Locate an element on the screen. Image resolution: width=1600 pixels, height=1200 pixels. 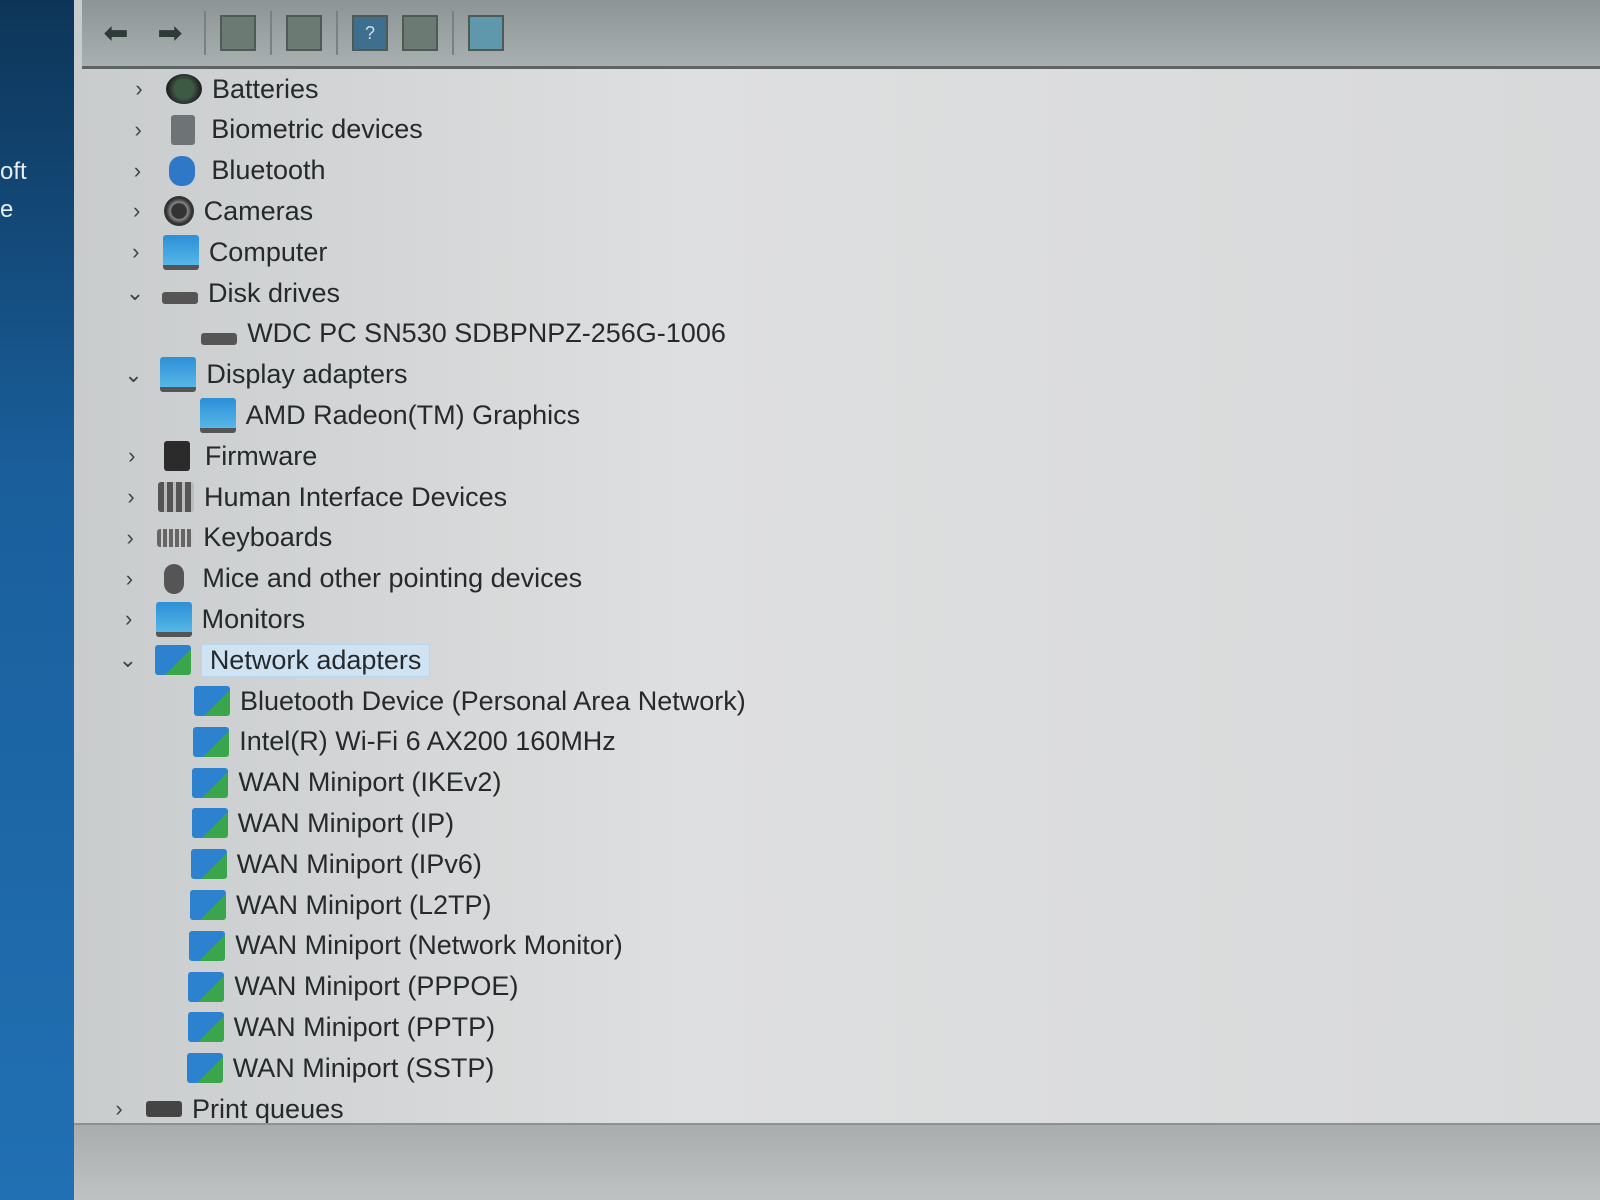
tree-category-item: › Mice and other pointing devices is located at coordinates (348, 579).